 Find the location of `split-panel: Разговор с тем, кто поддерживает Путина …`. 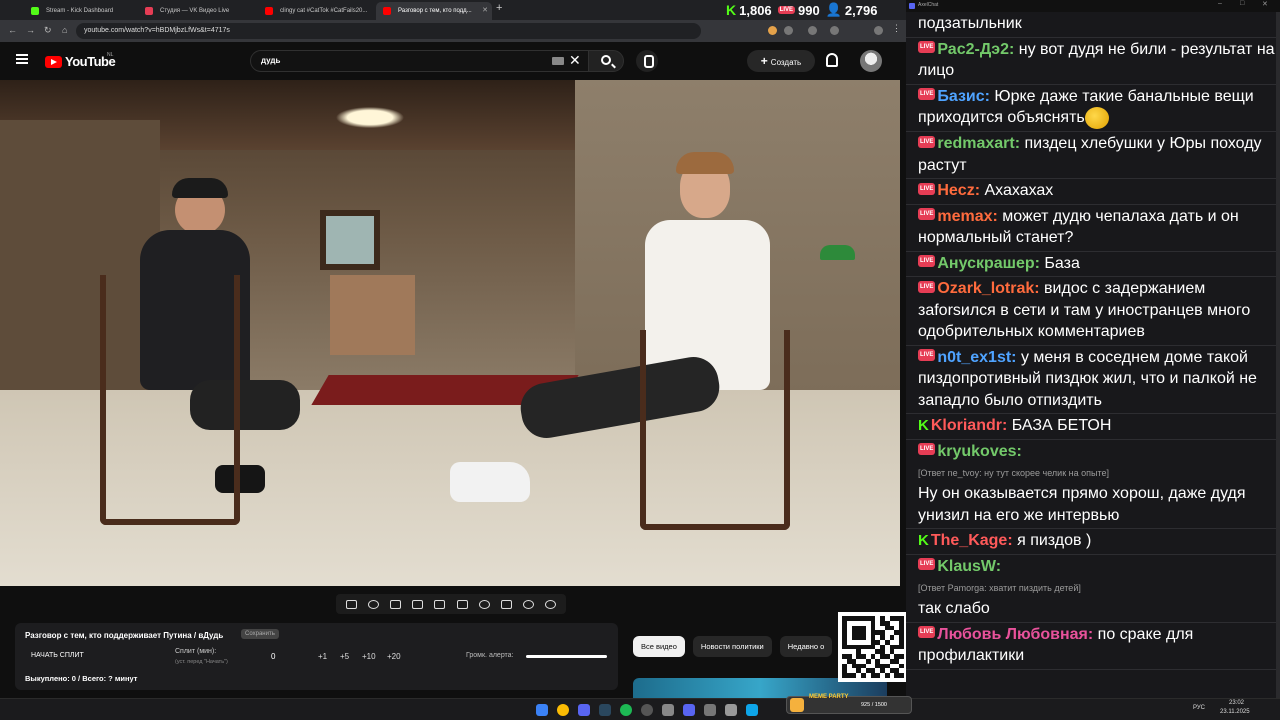

split-panel: Разговор с тем, кто поддерживает Путина … is located at coordinates (316, 656).